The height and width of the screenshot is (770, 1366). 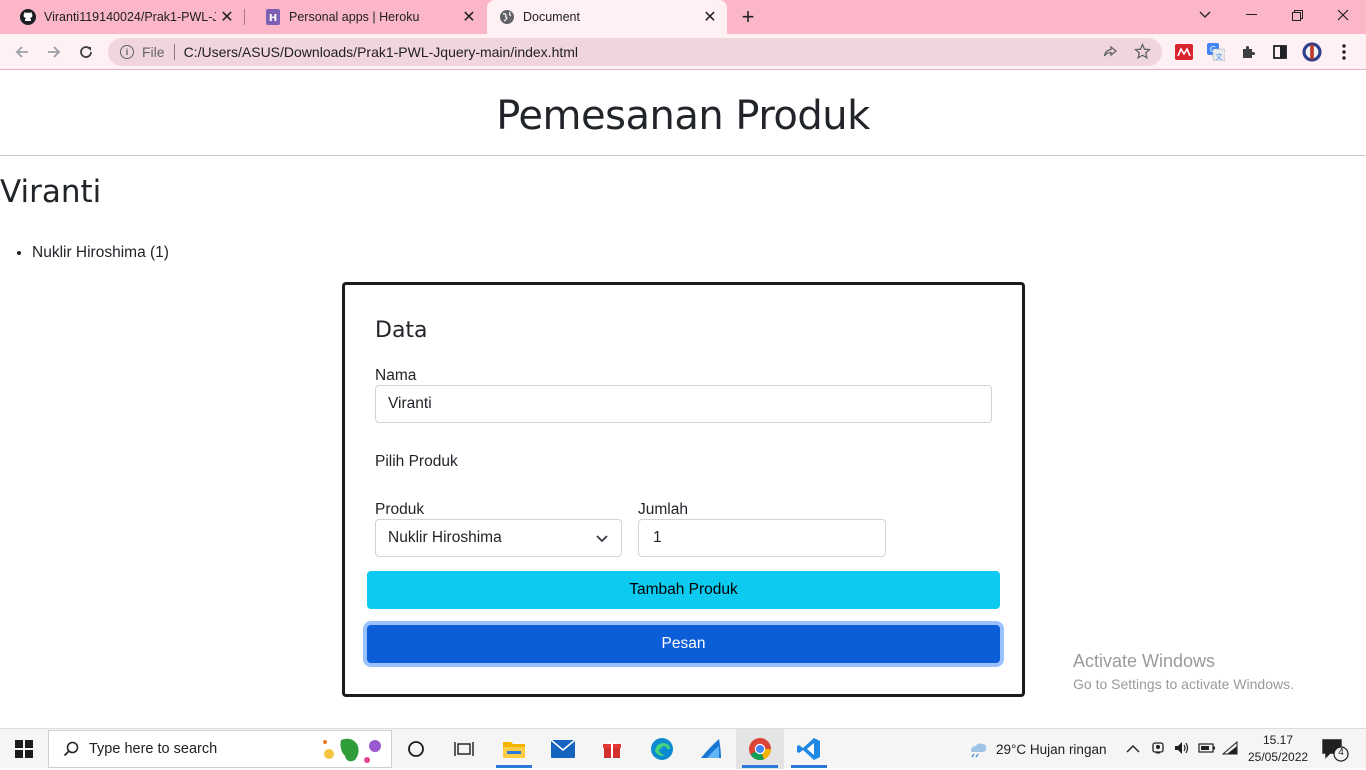 I want to click on heroku-icon: H, so click(x=273, y=17).